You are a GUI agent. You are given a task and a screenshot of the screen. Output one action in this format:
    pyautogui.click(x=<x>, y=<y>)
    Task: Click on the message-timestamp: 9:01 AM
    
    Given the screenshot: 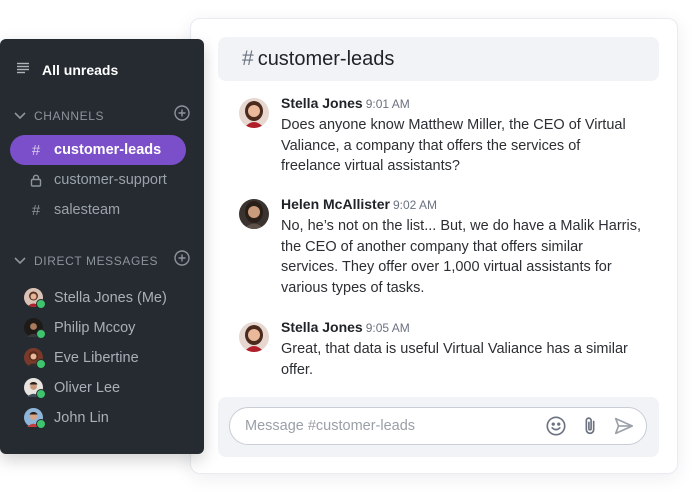 What is the action you would take?
    pyautogui.click(x=387, y=104)
    